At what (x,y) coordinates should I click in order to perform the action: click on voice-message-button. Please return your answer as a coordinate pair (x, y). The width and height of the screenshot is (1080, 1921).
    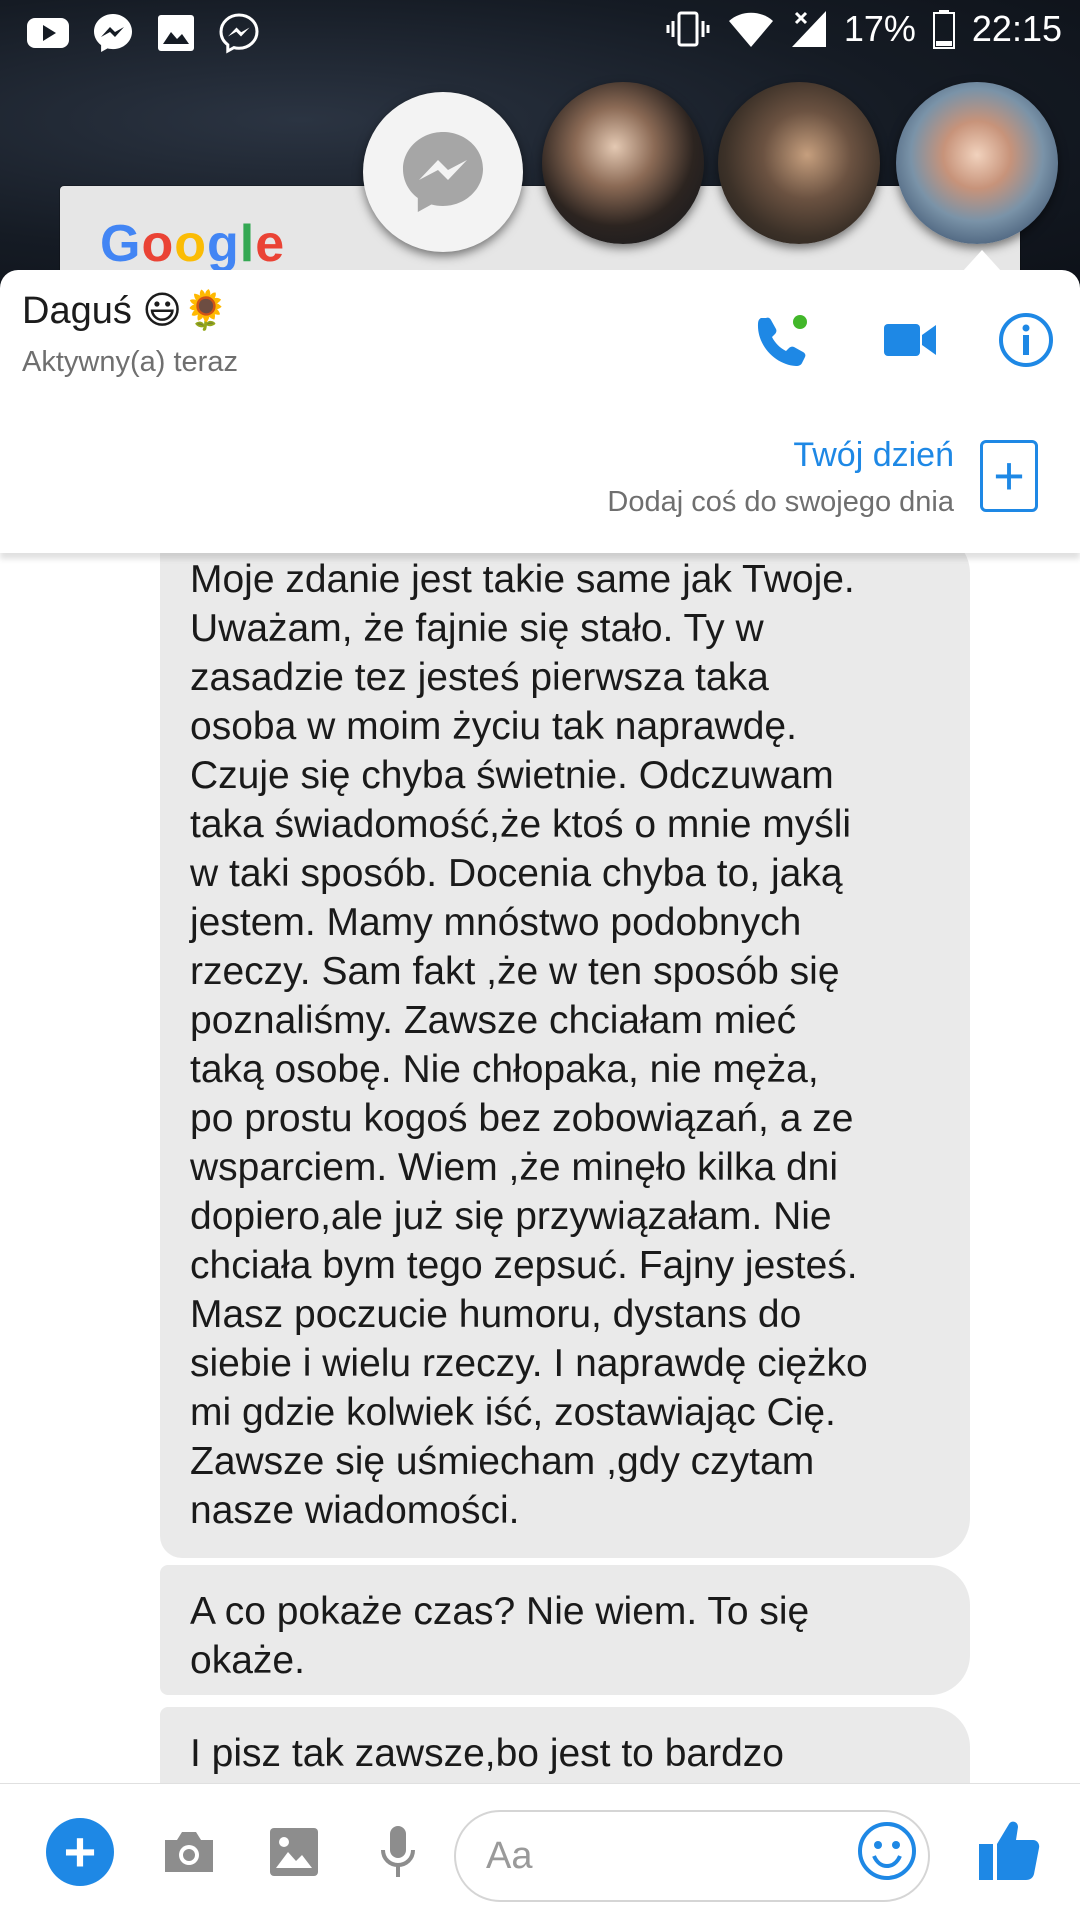
    Looking at the image, I should click on (398, 1852).